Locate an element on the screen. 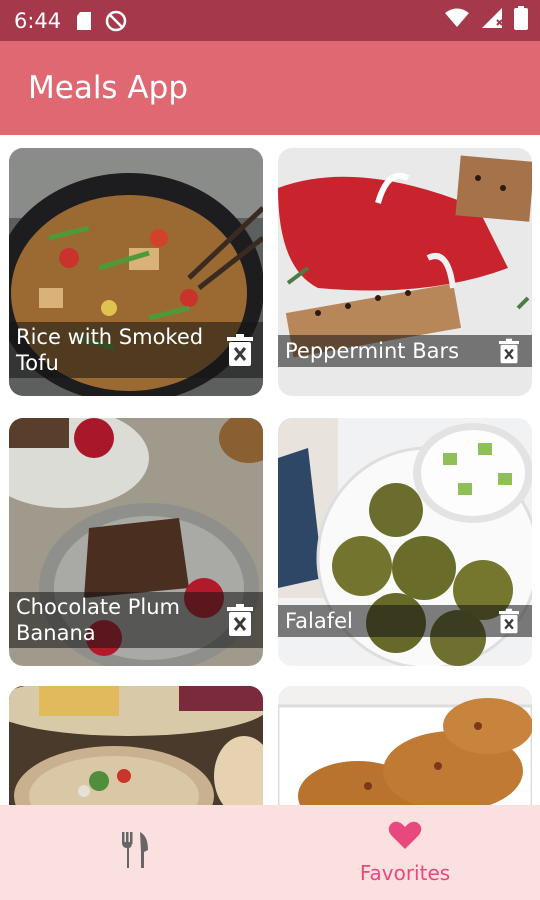 The height and width of the screenshot is (900, 540). nav-label-favorites: Favorites is located at coordinates (405, 873).